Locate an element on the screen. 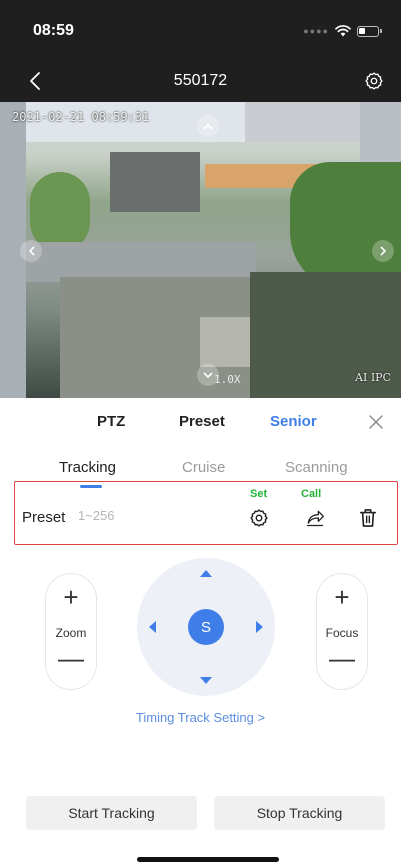 Image resolution: width=401 pixels, height=867 pixels. battery-icon is located at coordinates (369, 31).